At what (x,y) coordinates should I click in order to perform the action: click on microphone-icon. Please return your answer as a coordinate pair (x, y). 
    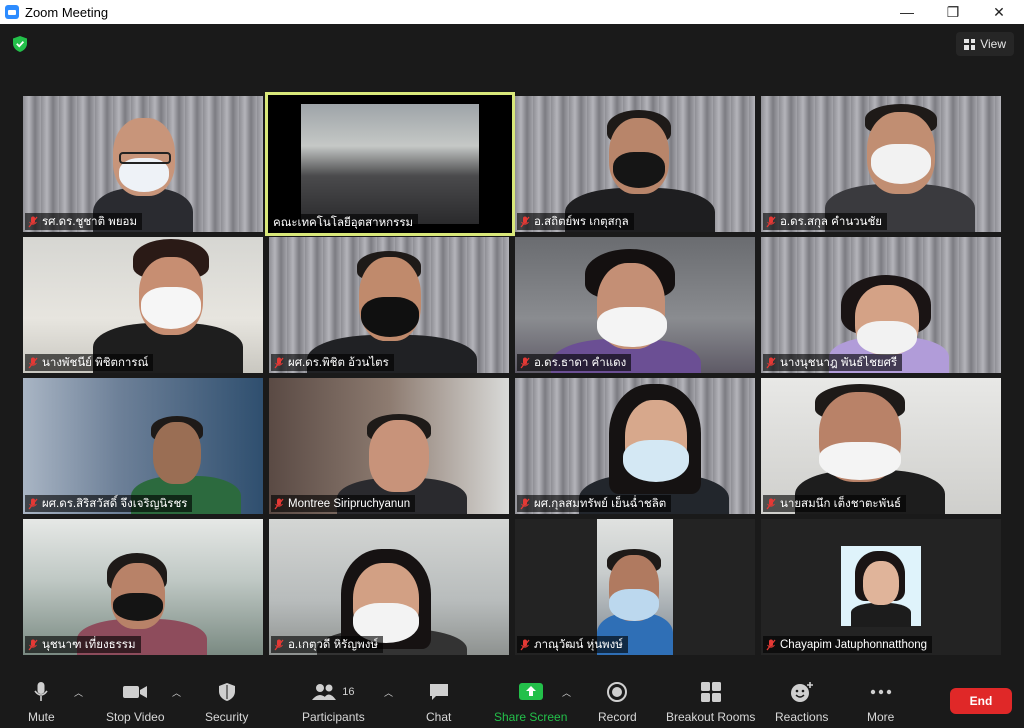
    Looking at the image, I should click on (41, 691).